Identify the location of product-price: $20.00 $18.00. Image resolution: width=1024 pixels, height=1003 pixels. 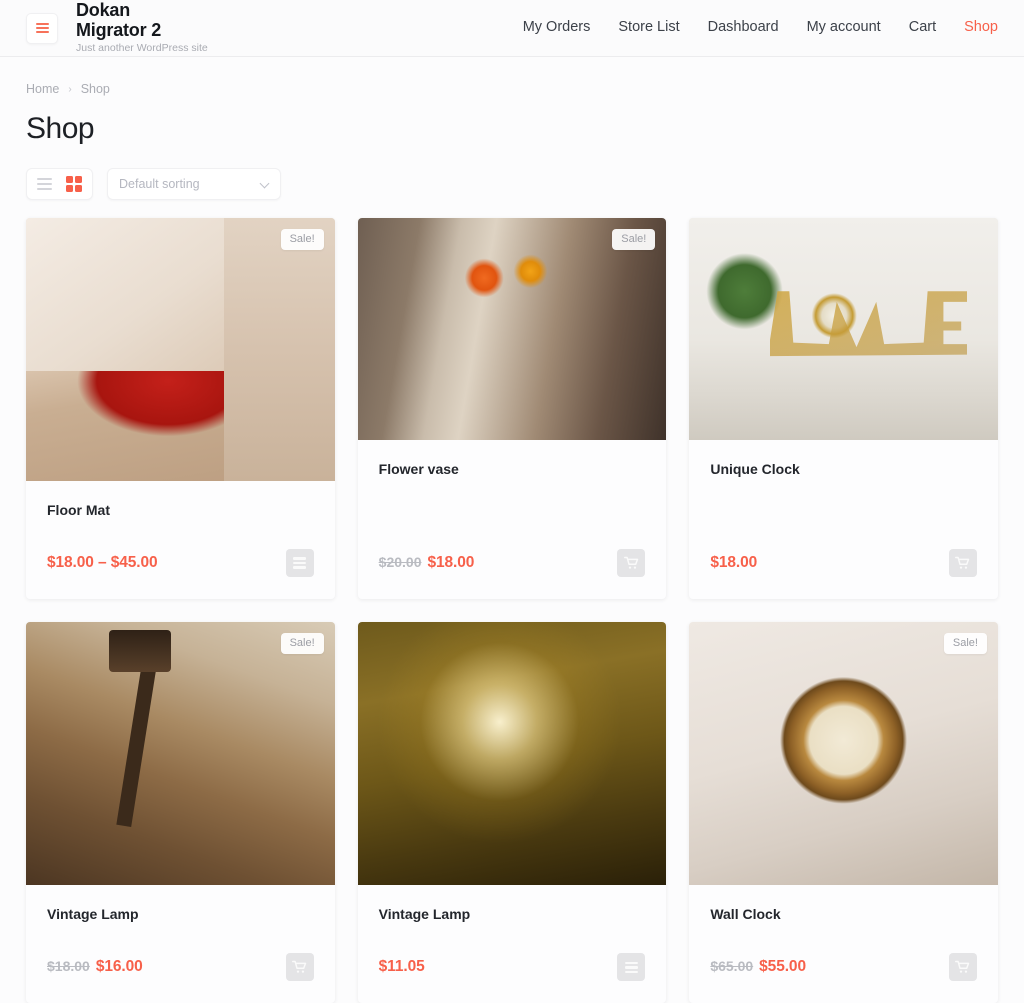
(427, 563).